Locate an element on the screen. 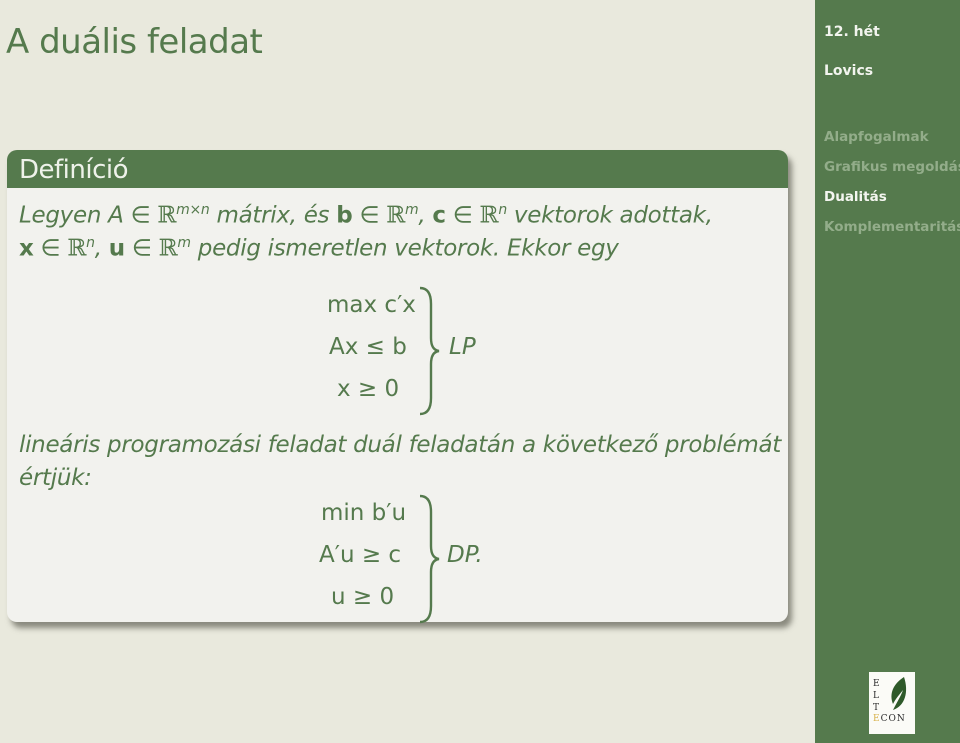  definition-title: Definíció is located at coordinates (397, 169).